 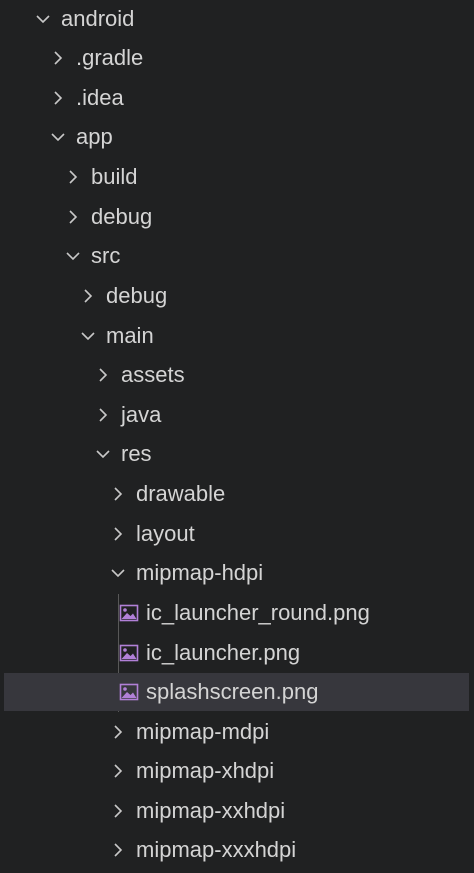 What do you see at coordinates (237, 256) in the screenshot?
I see `tree-item-src: src` at bounding box center [237, 256].